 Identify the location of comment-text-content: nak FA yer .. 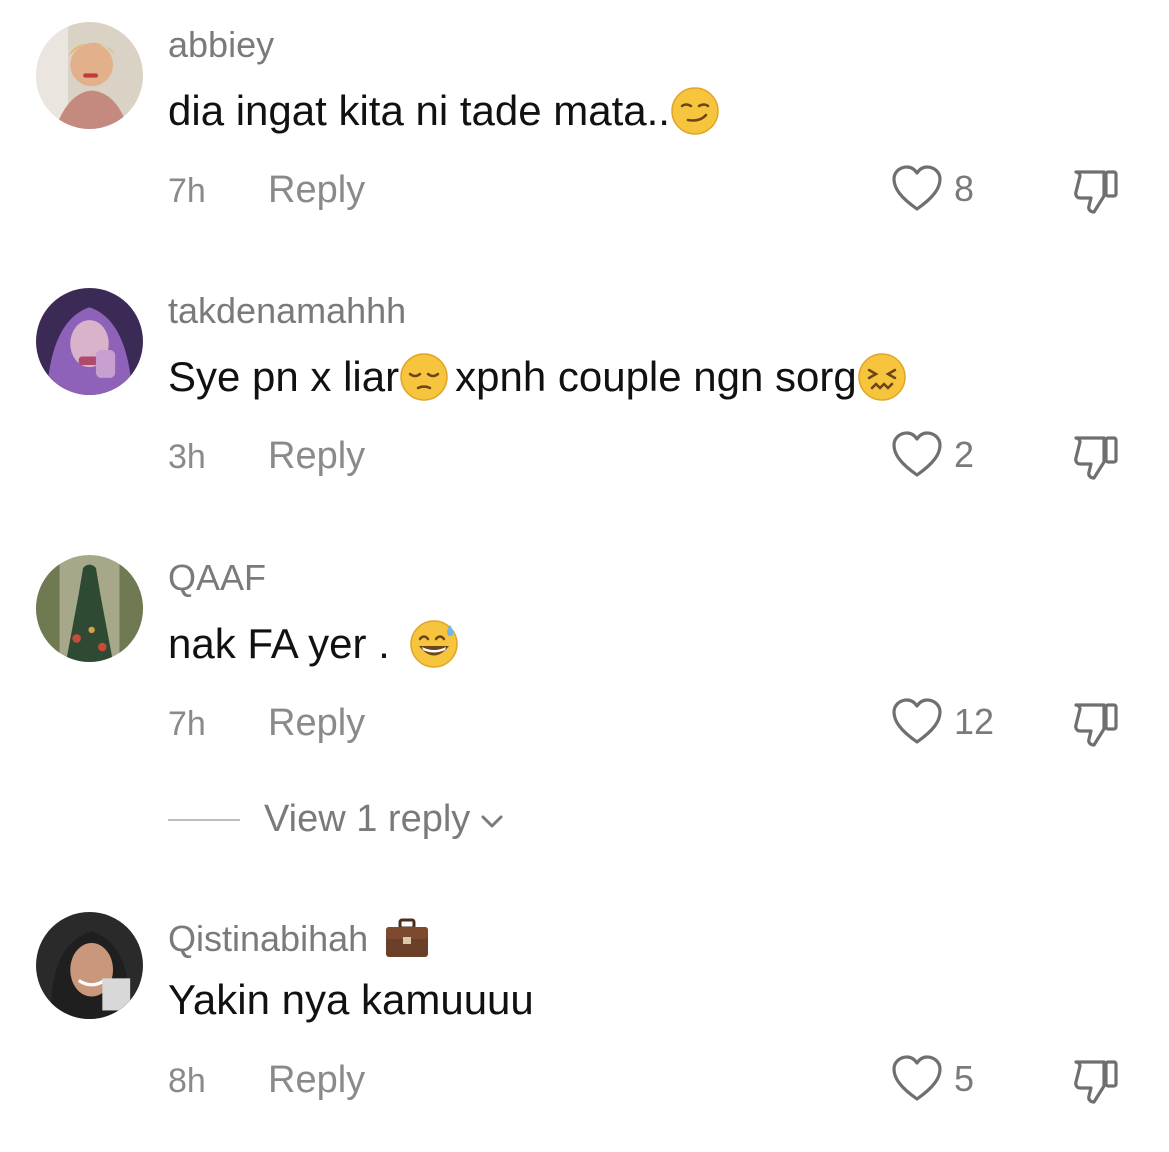
(285, 643).